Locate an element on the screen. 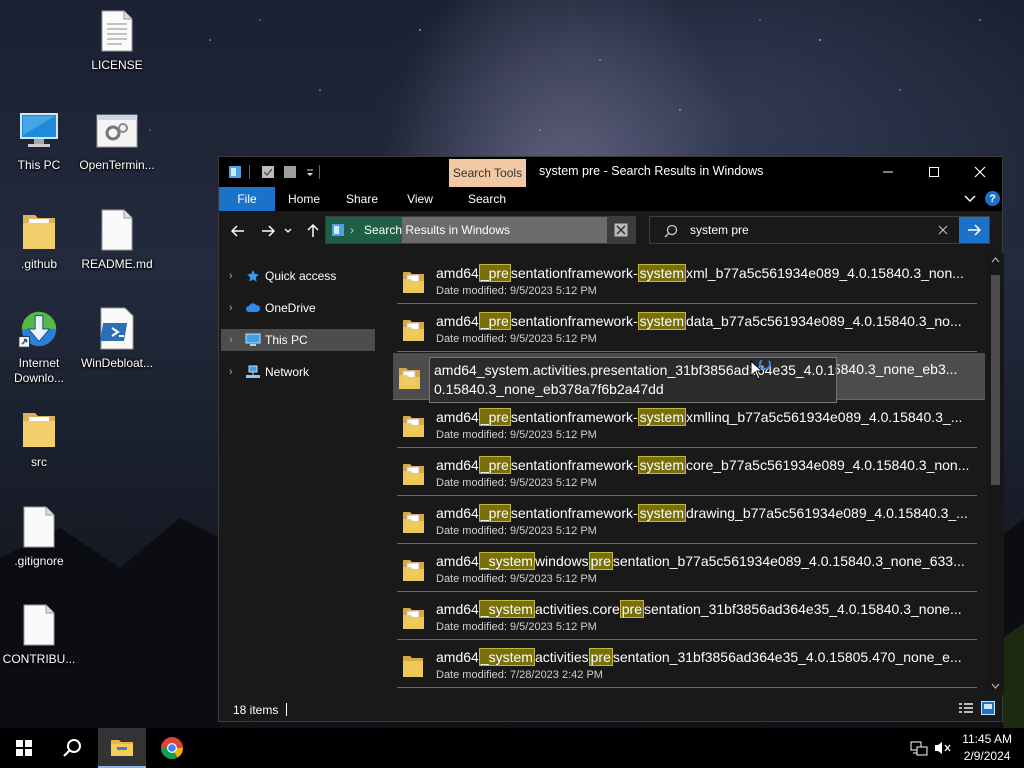  scroll-up-icon is located at coordinates (995, 260).